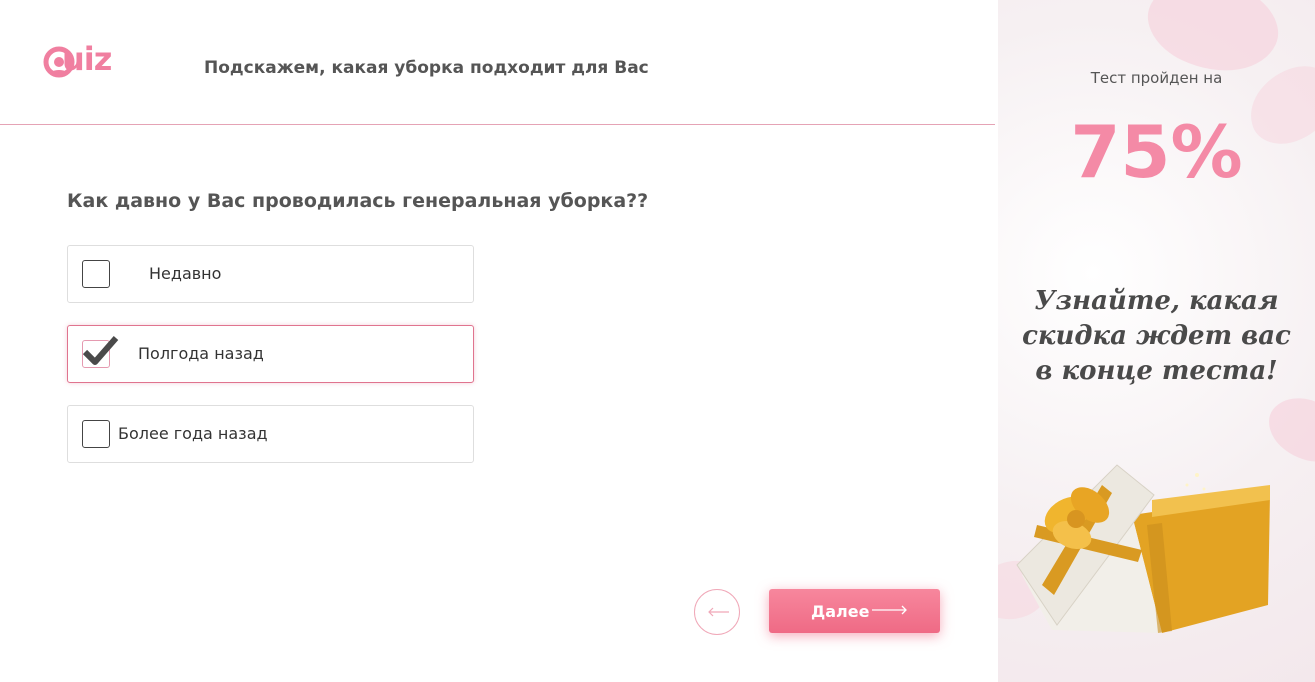  What do you see at coordinates (270, 274) in the screenshot?
I see `option-recently: Недавно` at bounding box center [270, 274].